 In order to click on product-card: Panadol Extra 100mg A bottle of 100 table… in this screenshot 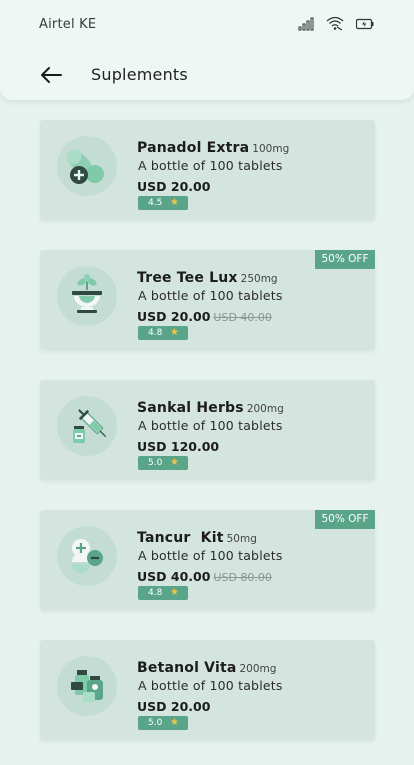, I will do `click(207, 170)`.